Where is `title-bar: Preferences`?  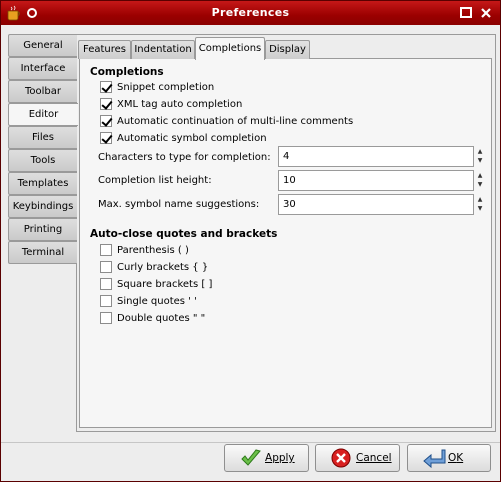 title-bar: Preferences is located at coordinates (250, 13).